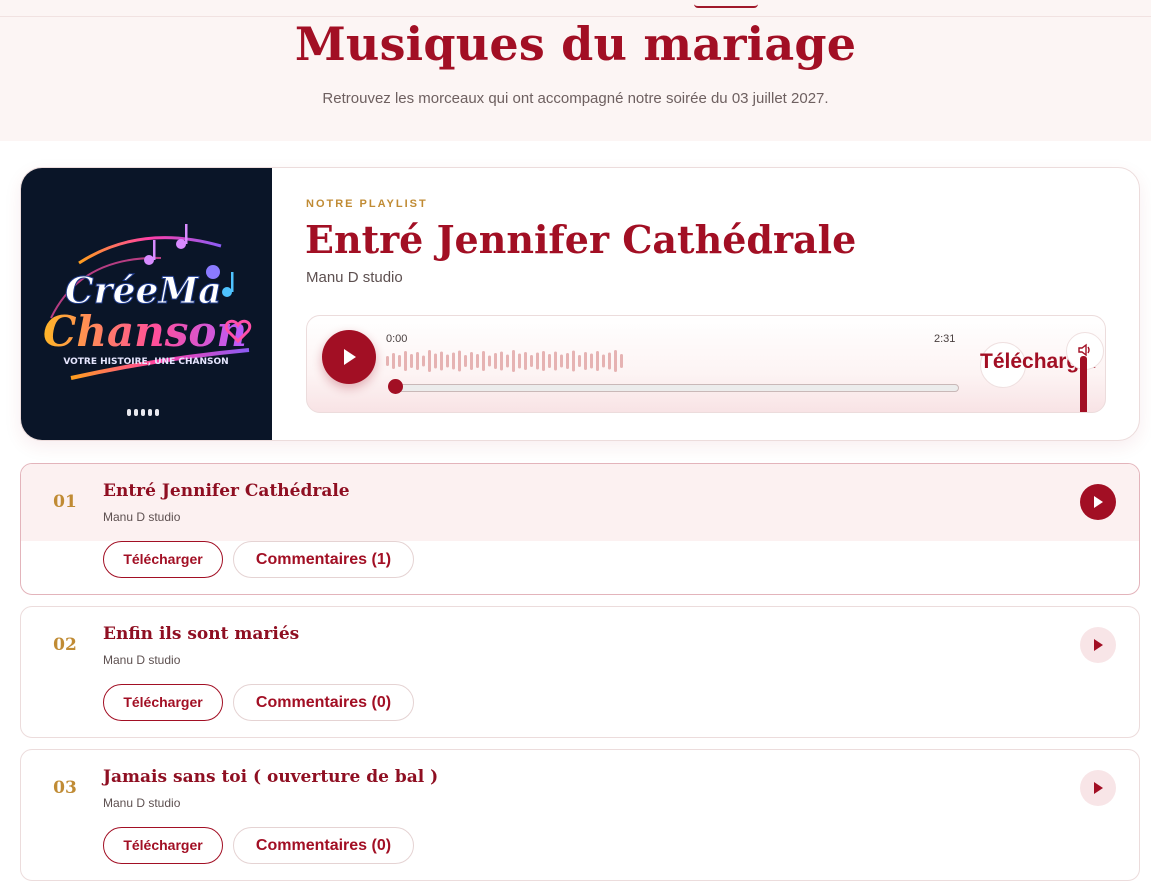 Image resolution: width=1151 pixels, height=887 pixels. What do you see at coordinates (675, 388) in the screenshot?
I see `seek-bar` at bounding box center [675, 388].